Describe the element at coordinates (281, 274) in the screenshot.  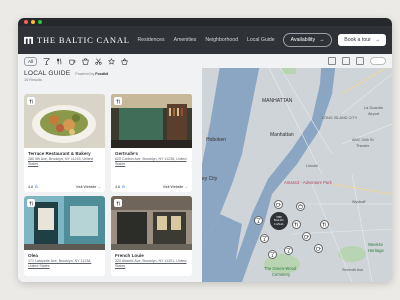
I see `map-label-cemetery: Cemetery` at that location.